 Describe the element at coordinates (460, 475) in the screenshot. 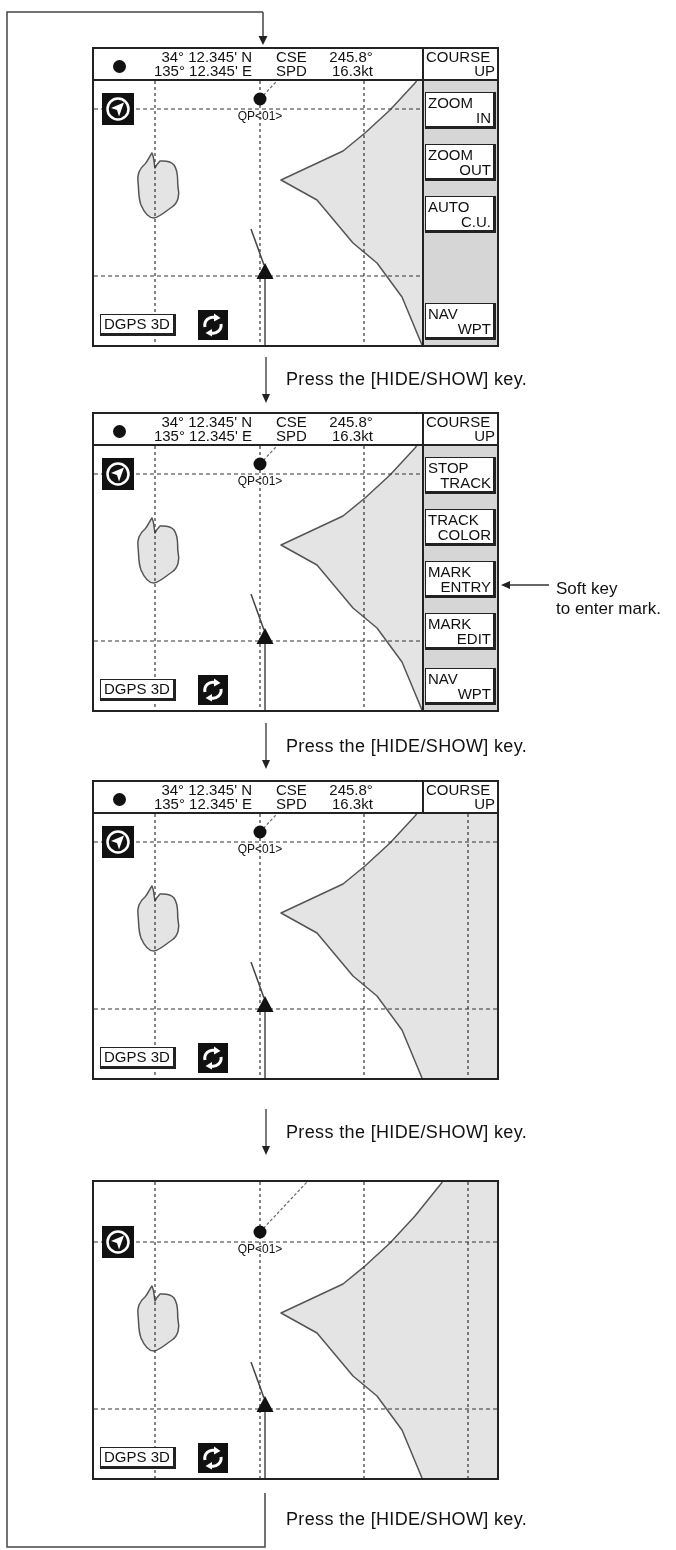

I see `soft-key: STOP TRACK` at that location.